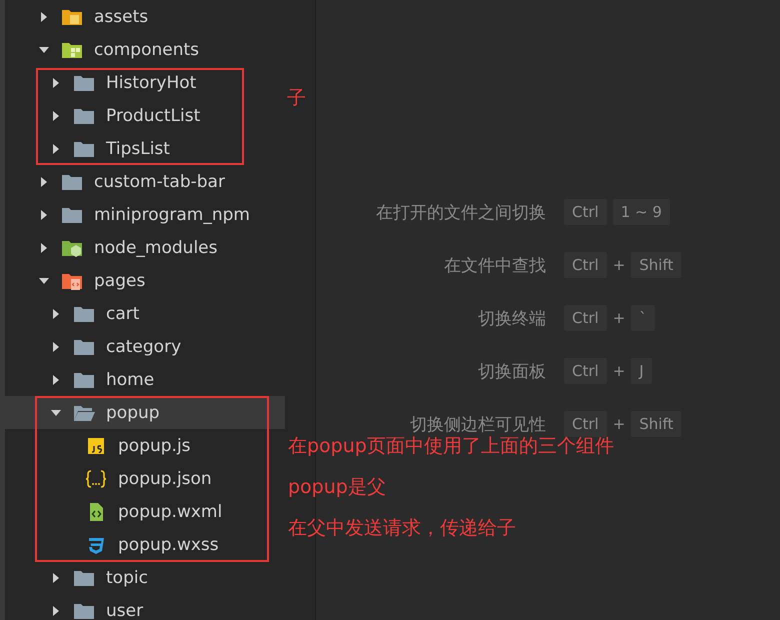 This screenshot has width=780, height=620. Describe the element at coordinates (156, 248) in the screenshot. I see `file-name: node_modules` at that location.